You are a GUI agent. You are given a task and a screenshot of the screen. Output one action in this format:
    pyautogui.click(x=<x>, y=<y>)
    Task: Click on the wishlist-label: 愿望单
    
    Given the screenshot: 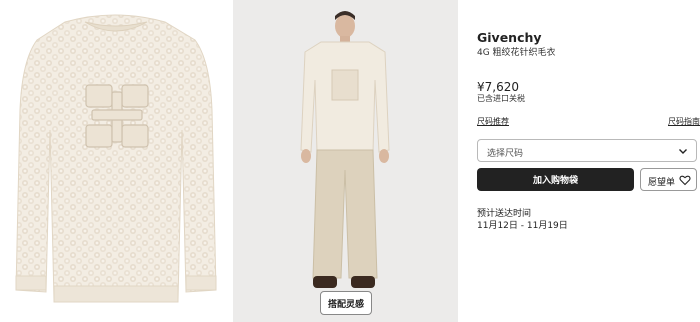 What is the action you would take?
    pyautogui.click(x=662, y=183)
    